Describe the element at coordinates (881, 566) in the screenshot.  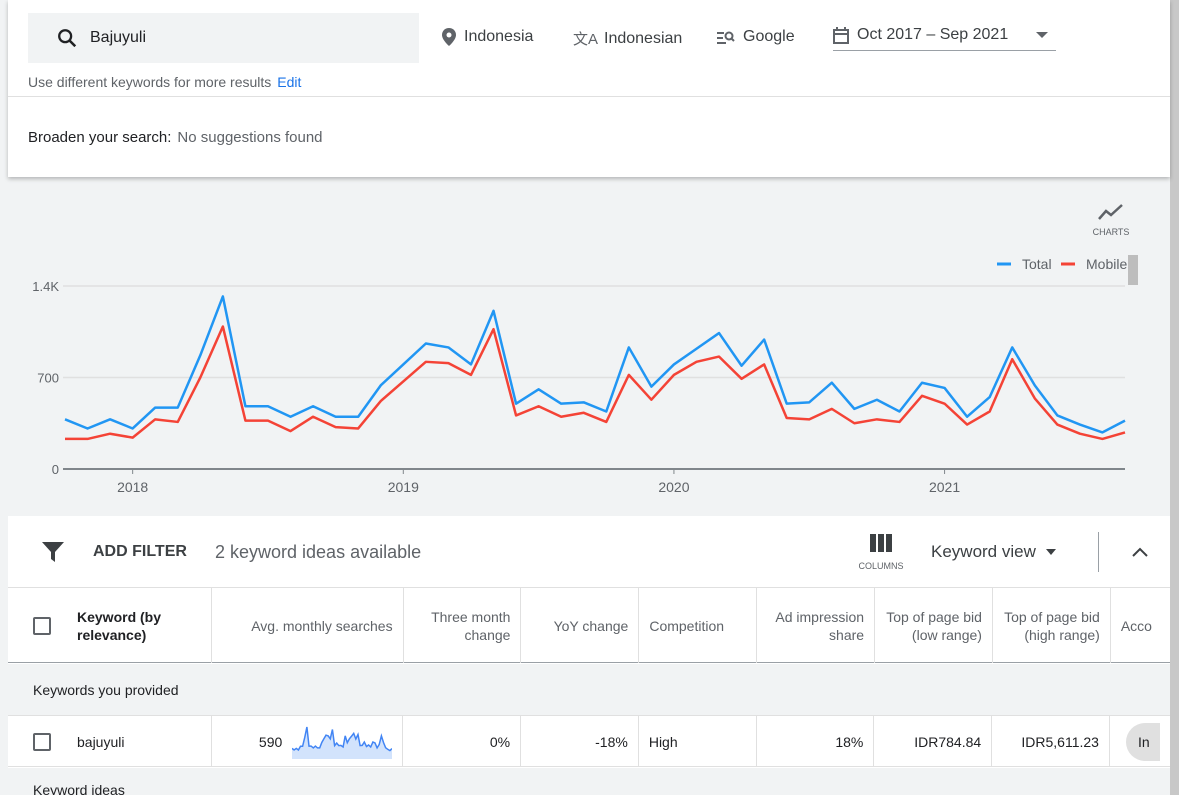
I see `columns-label: COLUMNS` at that location.